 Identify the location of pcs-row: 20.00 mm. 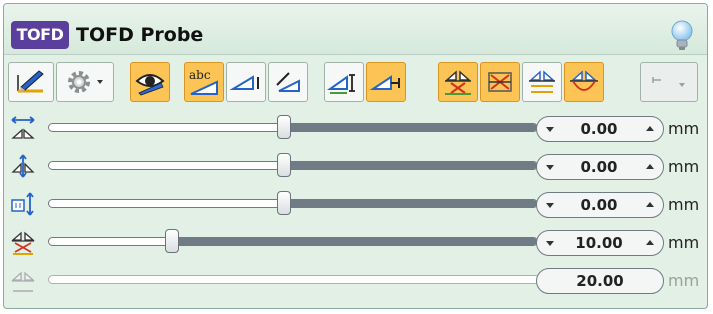
(355, 280).